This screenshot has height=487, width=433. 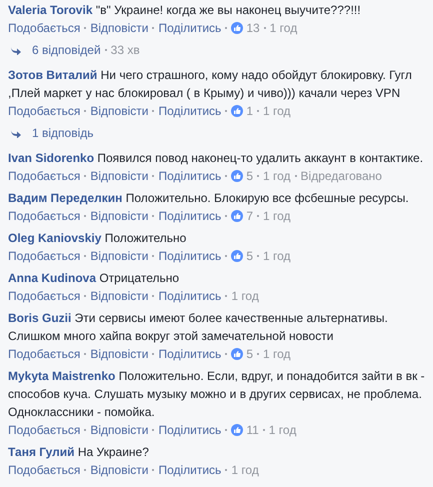 I want to click on author-link: Mykyta Maistrenko, so click(x=62, y=376).